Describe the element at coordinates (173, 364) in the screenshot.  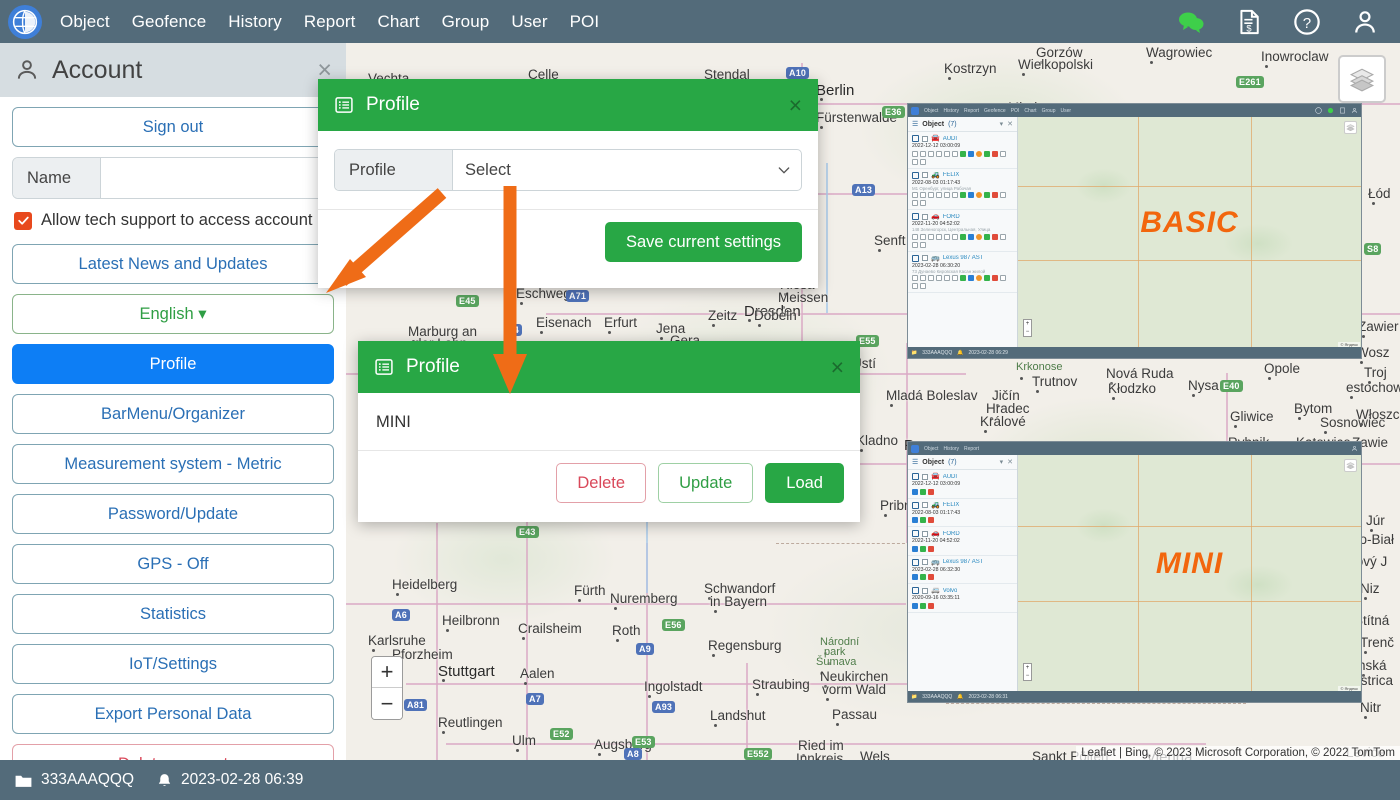
I see `profile-button: Profile` at that location.